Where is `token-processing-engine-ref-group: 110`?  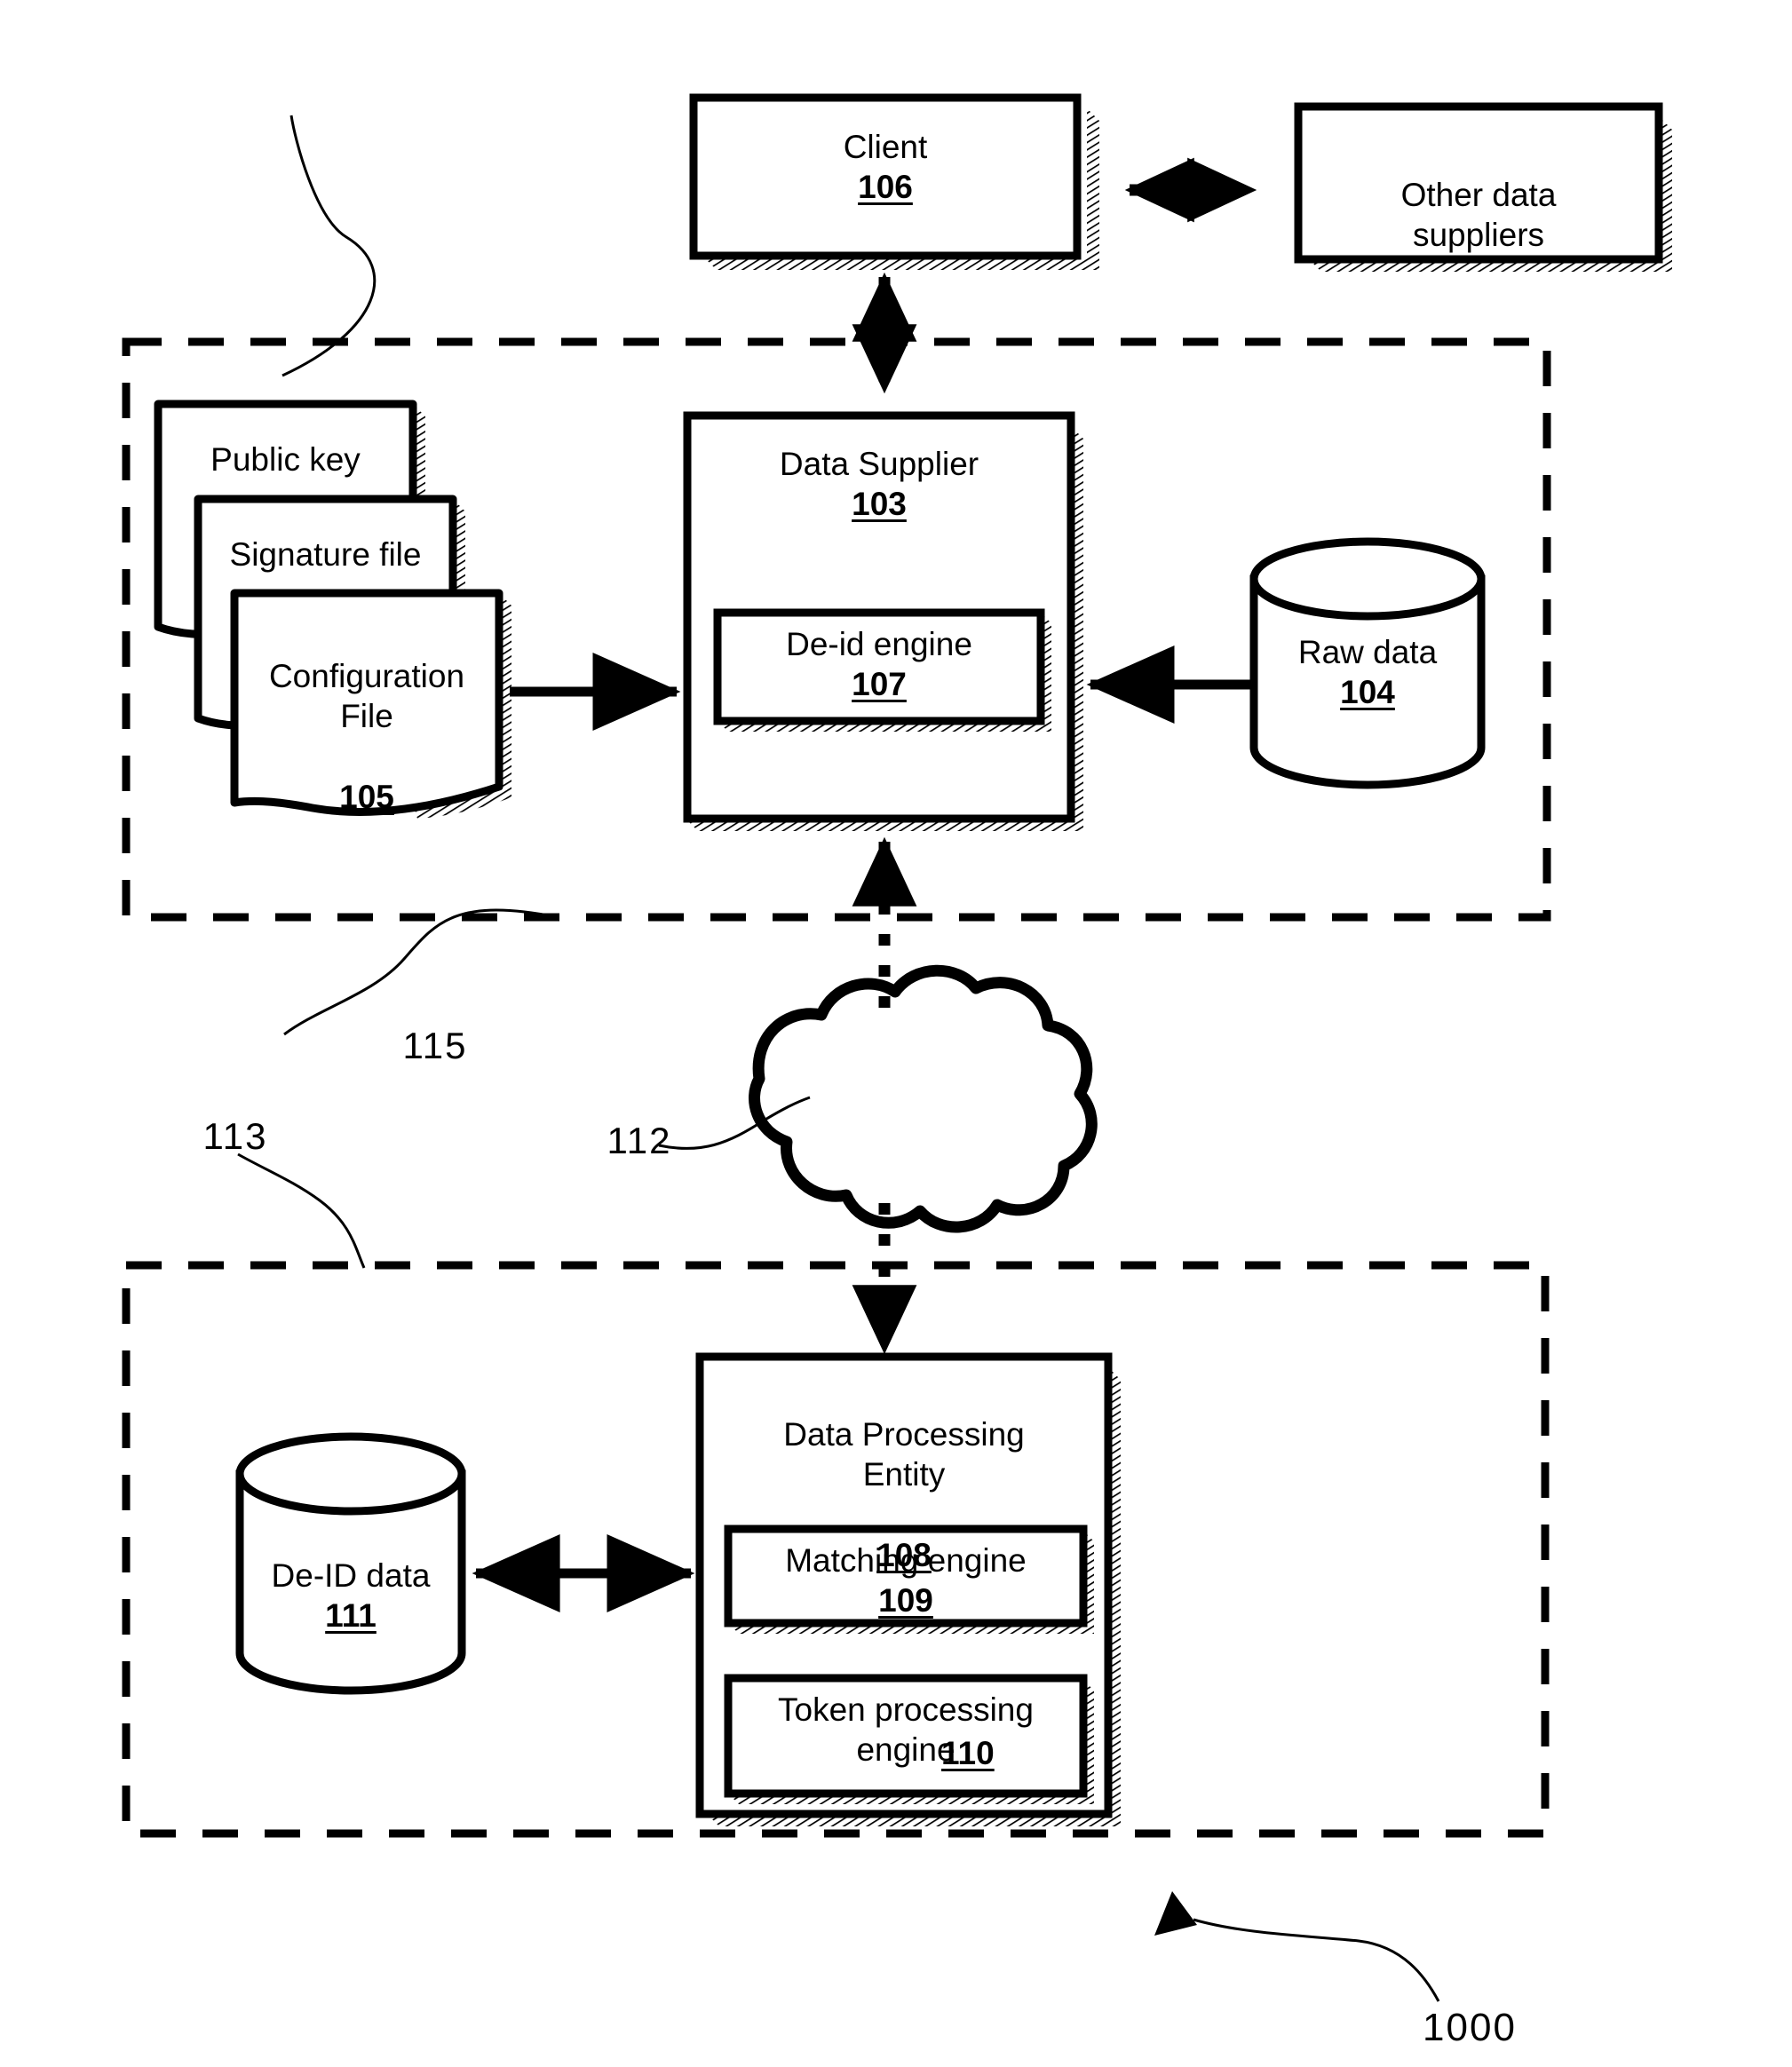 token-processing-engine-ref-group: 110 is located at coordinates (994, 1753).